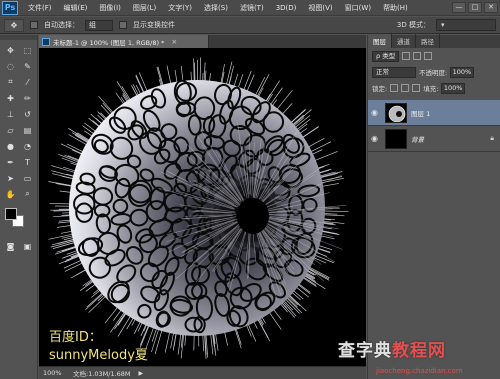 The image size is (500, 379). I want to click on menu-layer: 图层(L), so click(144, 8).